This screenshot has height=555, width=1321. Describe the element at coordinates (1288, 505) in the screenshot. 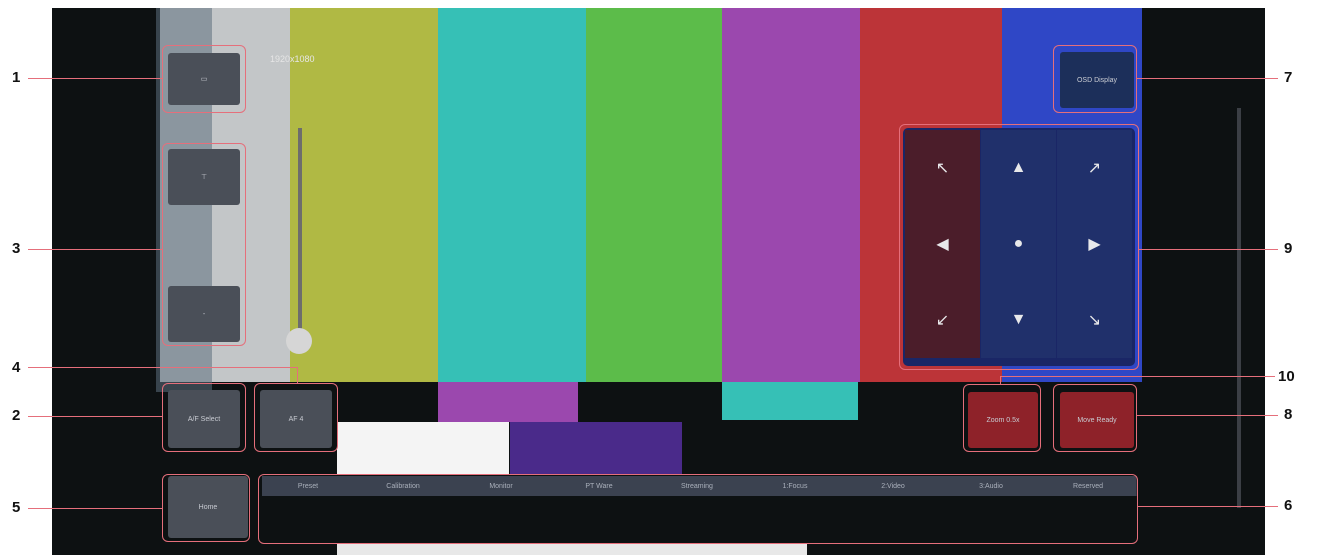

I see `callout-6: 6` at that location.